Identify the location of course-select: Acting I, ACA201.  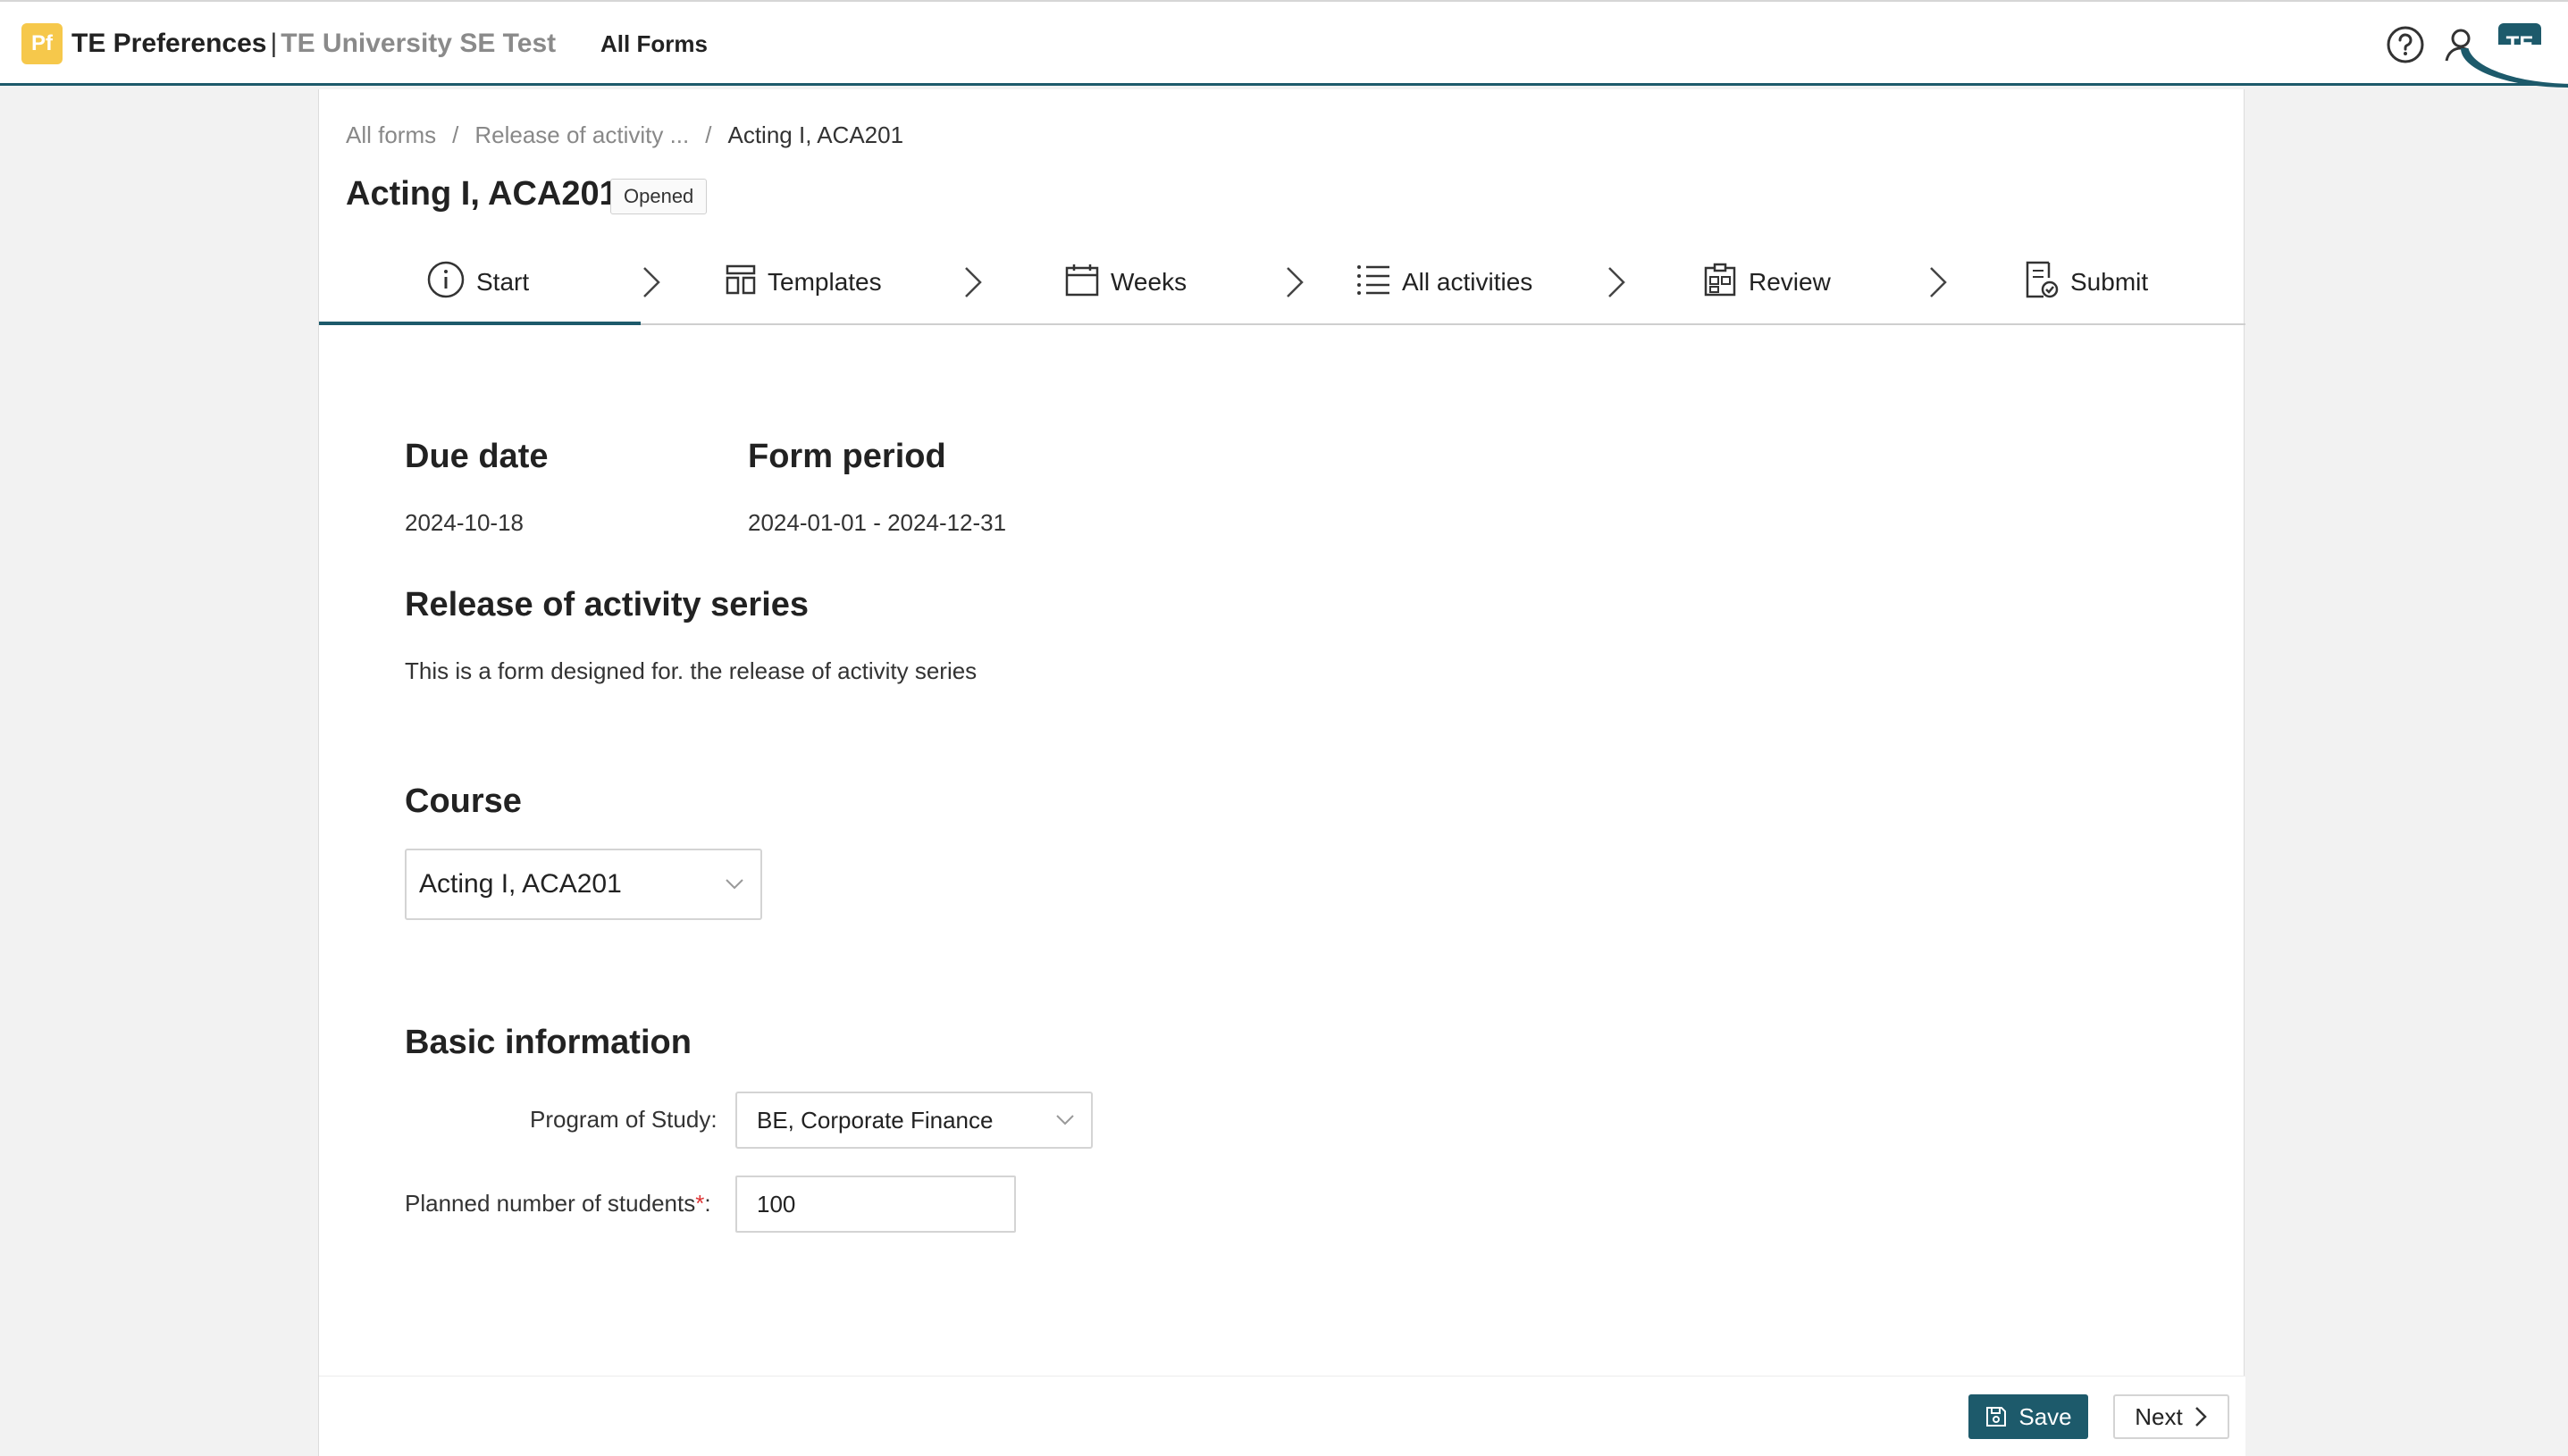
(583, 884).